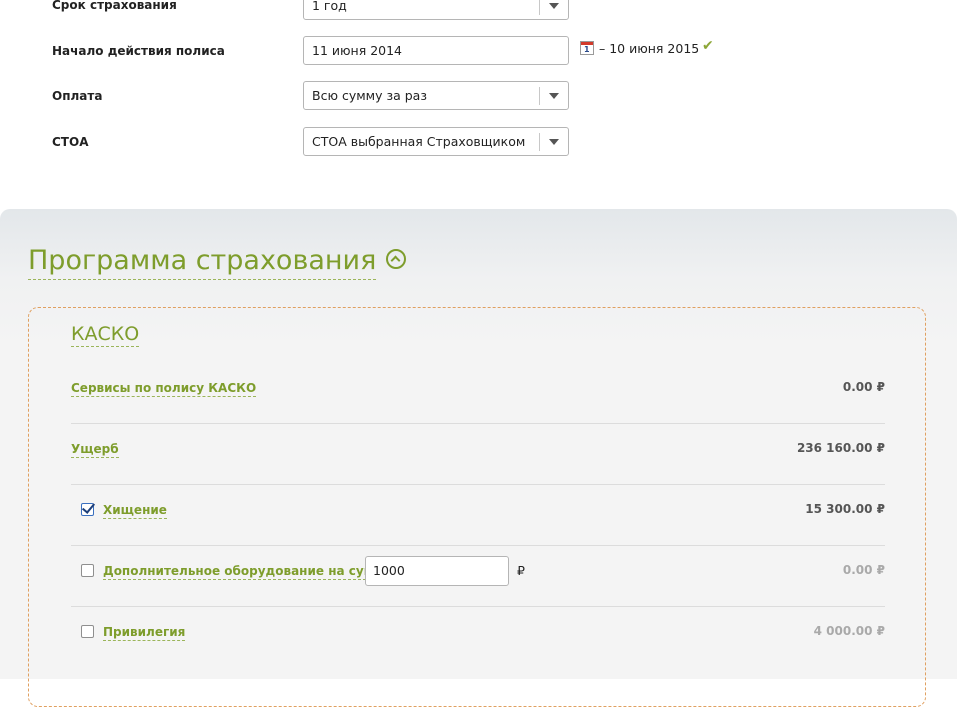  What do you see at coordinates (649, 48) in the screenshot?
I see `policy-end-date: – 10 июня 2015` at bounding box center [649, 48].